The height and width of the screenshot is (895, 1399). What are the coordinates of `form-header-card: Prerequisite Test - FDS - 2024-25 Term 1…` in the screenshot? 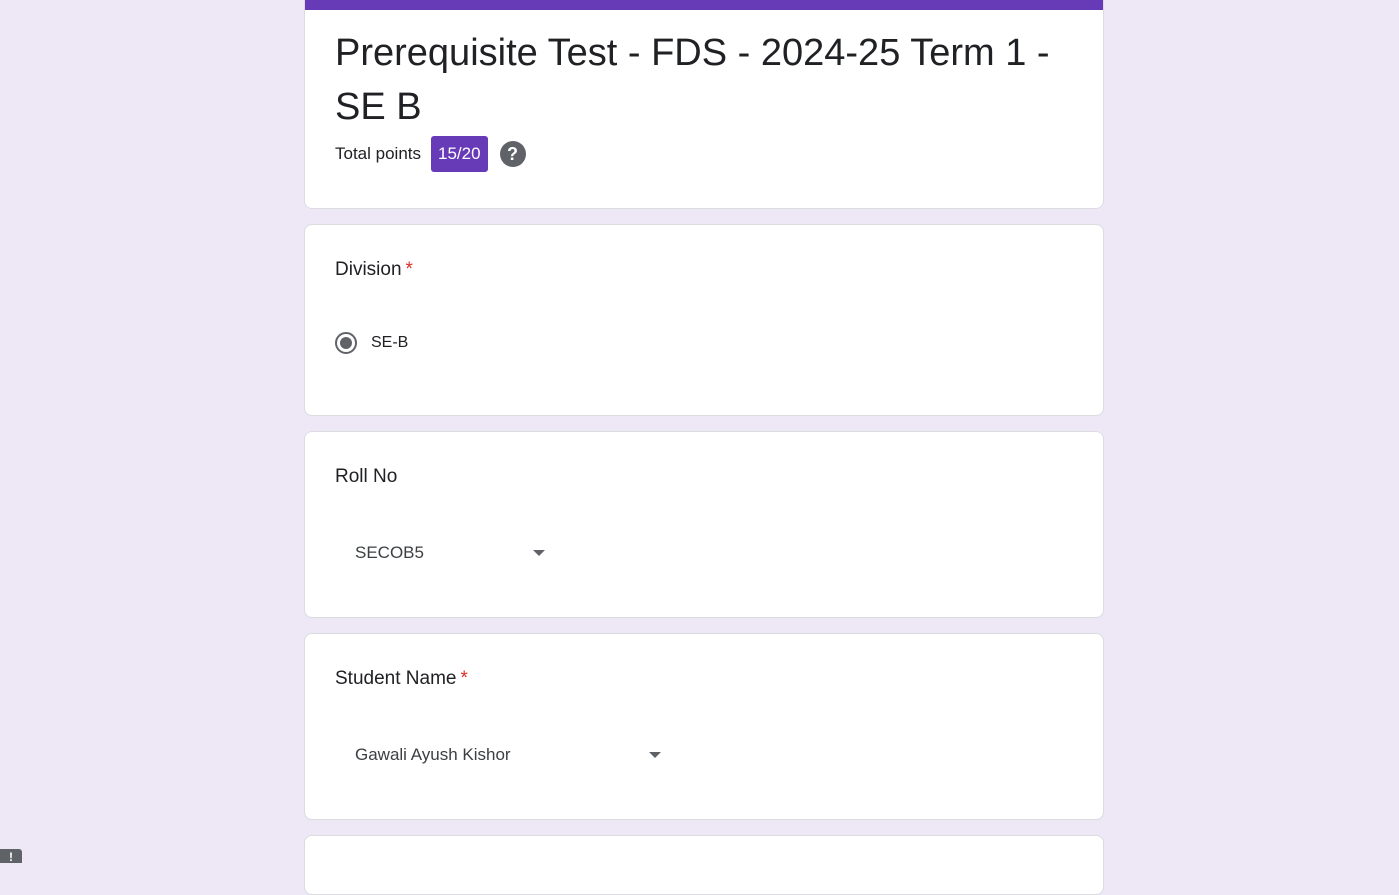 It's located at (704, 104).